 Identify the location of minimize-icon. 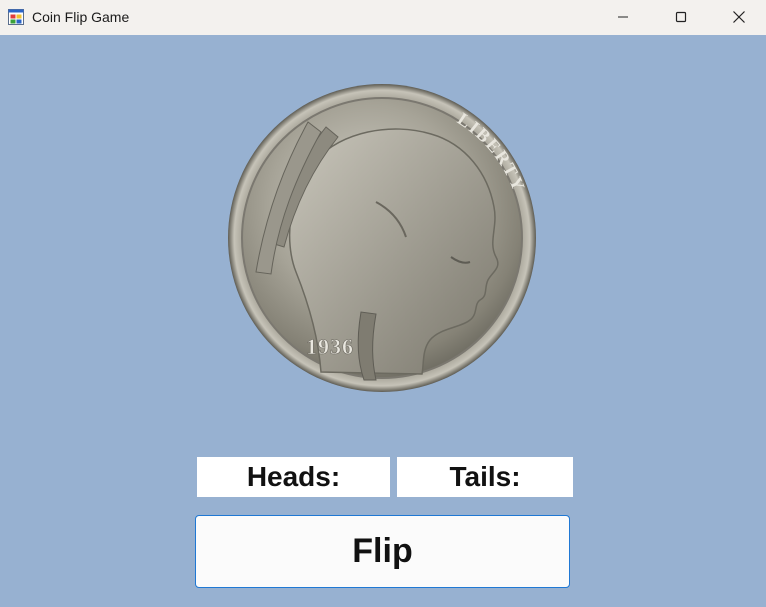
(623, 17).